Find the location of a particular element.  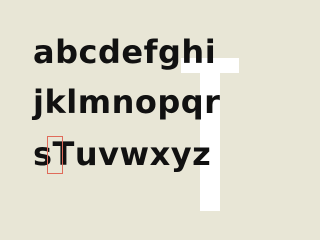

glyph-run-uvwxyz: uvwxyz is located at coordinates (143, 154).